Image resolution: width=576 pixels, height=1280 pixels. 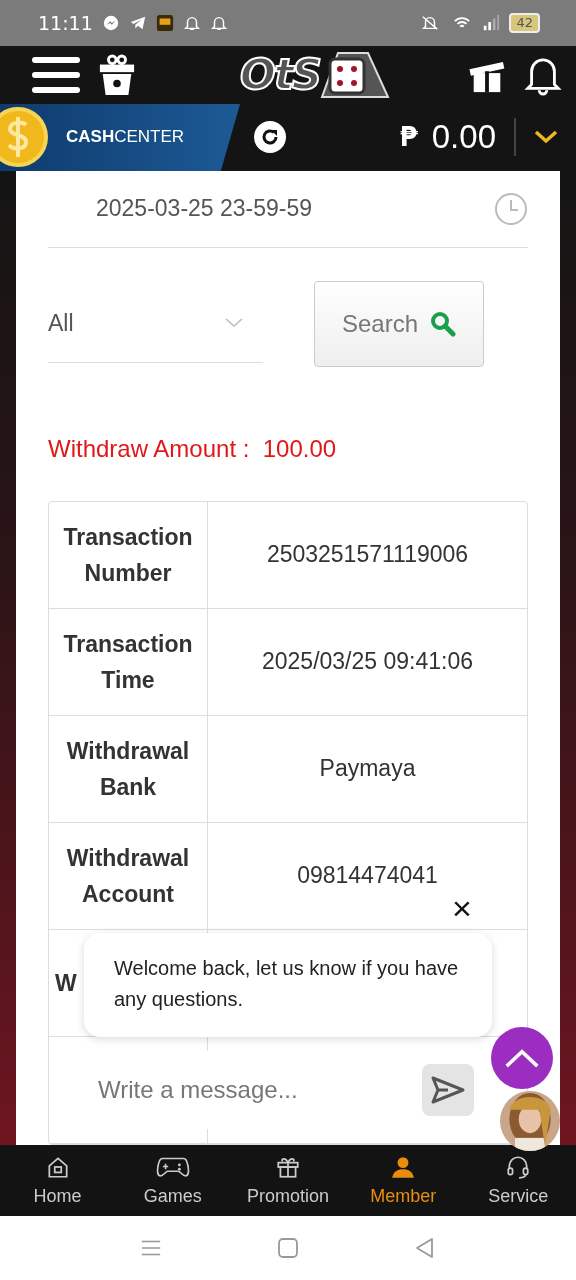 I want to click on headset-icon, so click(x=518, y=1166).